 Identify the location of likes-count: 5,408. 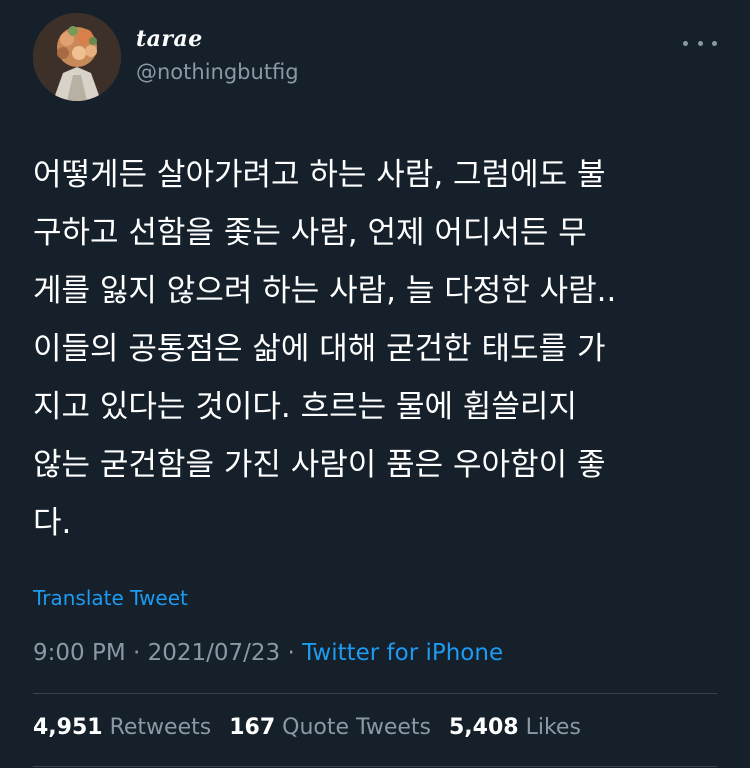
(483, 727).